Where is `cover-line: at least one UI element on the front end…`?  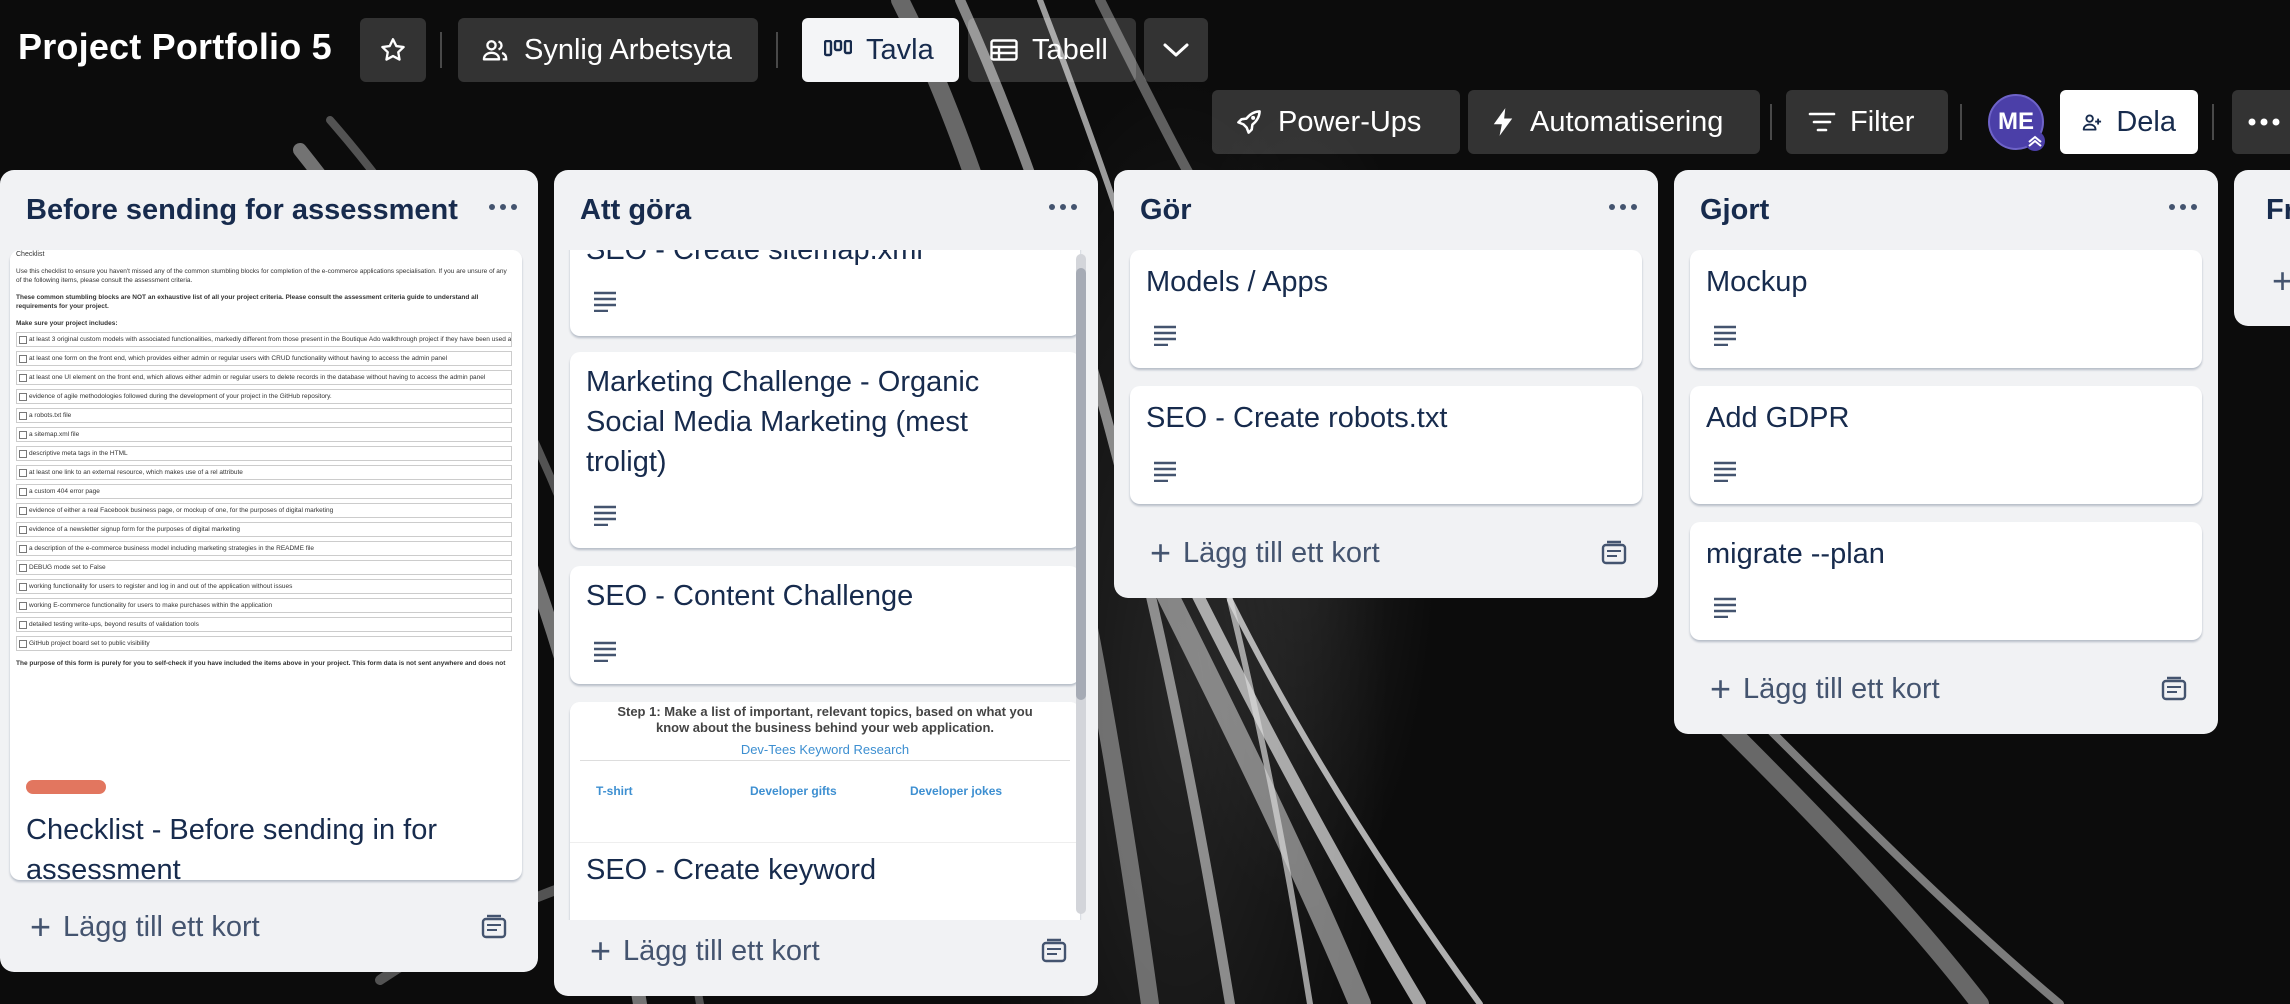
cover-line: at least one UI element on the front end… is located at coordinates (264, 377).